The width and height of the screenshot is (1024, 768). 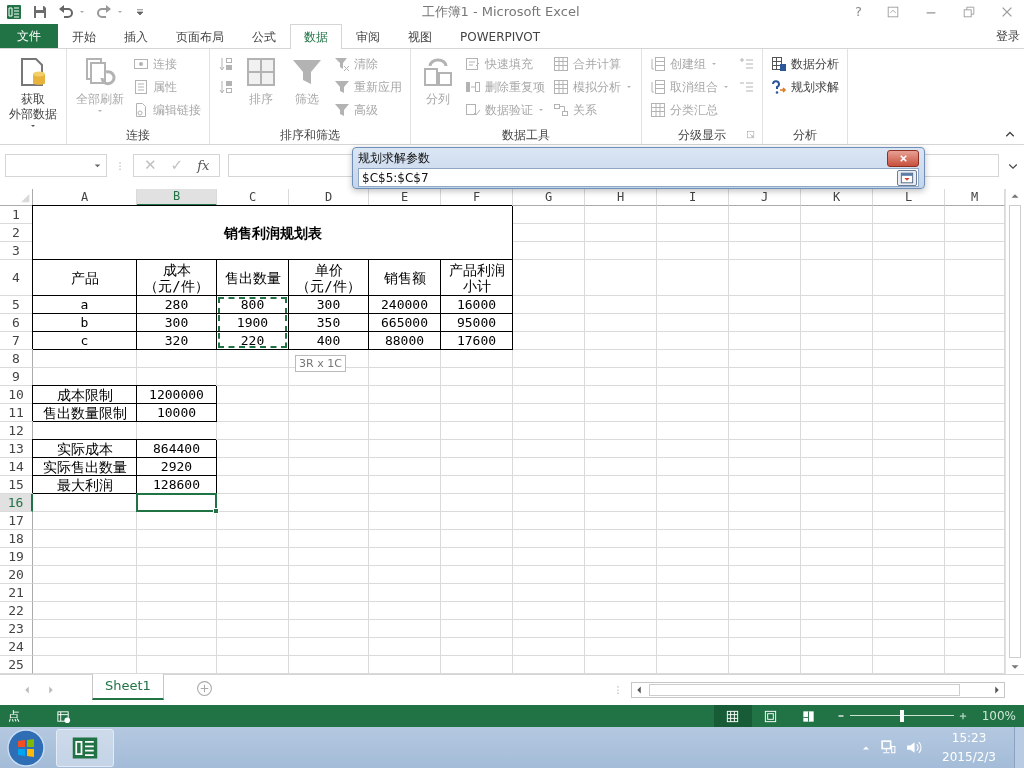 I want to click on ribbon-tab: 视图, so click(x=420, y=36).